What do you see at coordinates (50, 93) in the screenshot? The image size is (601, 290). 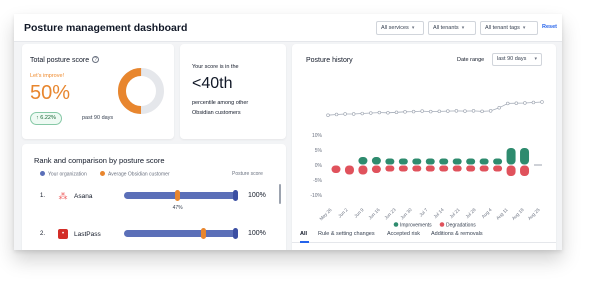 I see `posture-score-value: 50%` at bounding box center [50, 93].